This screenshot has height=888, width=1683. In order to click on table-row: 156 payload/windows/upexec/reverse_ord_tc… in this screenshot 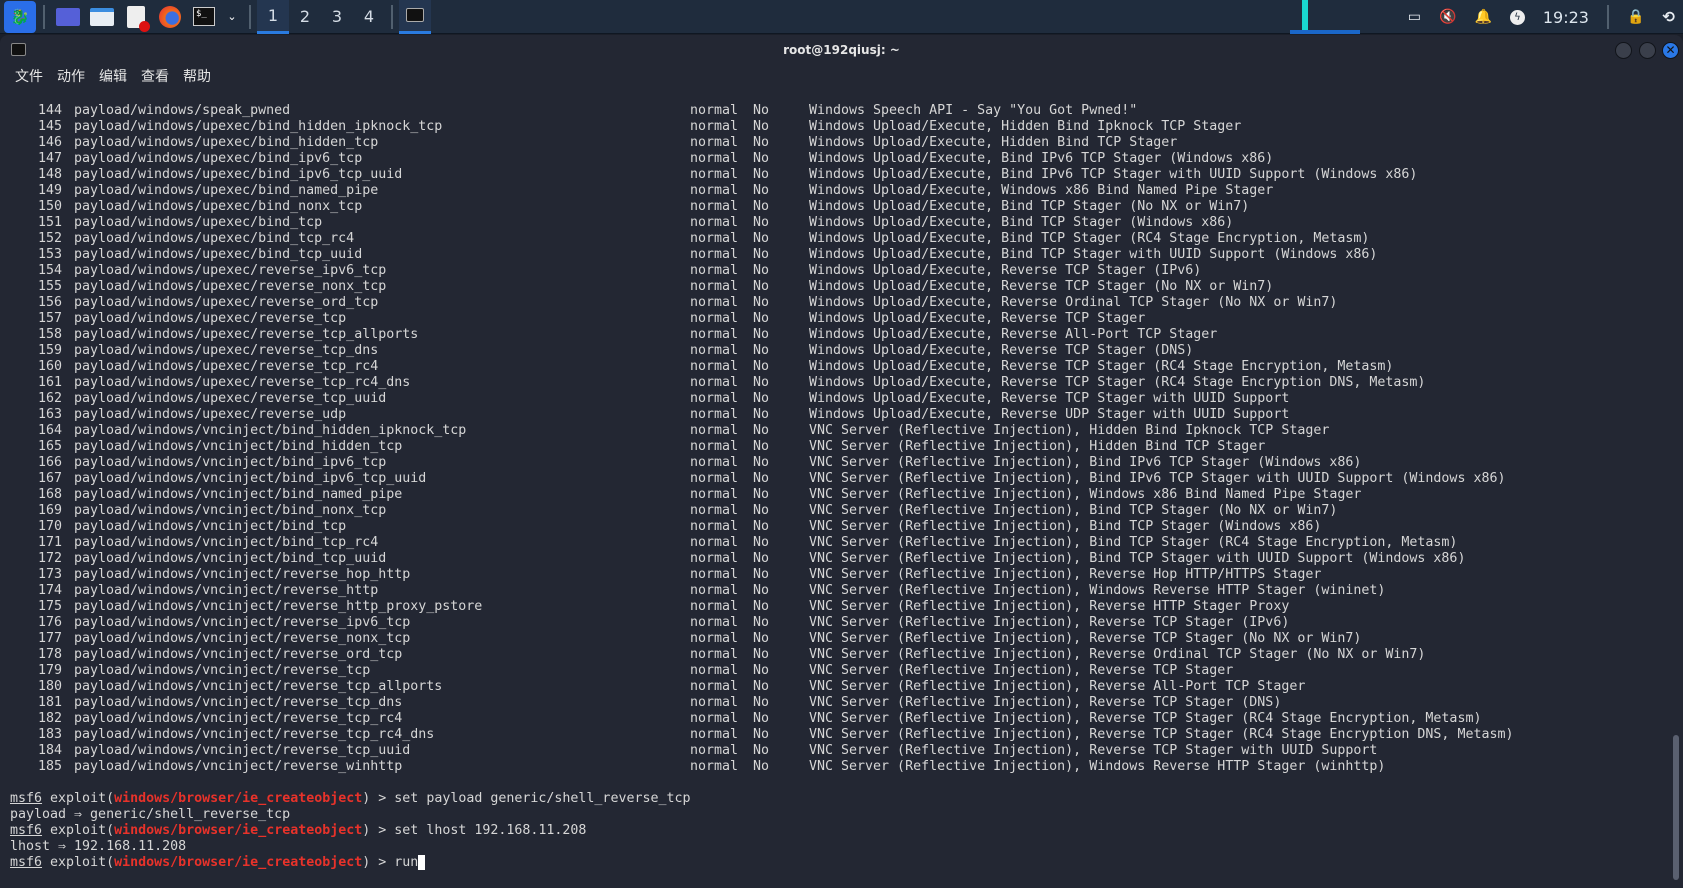, I will do `click(834, 303)`.